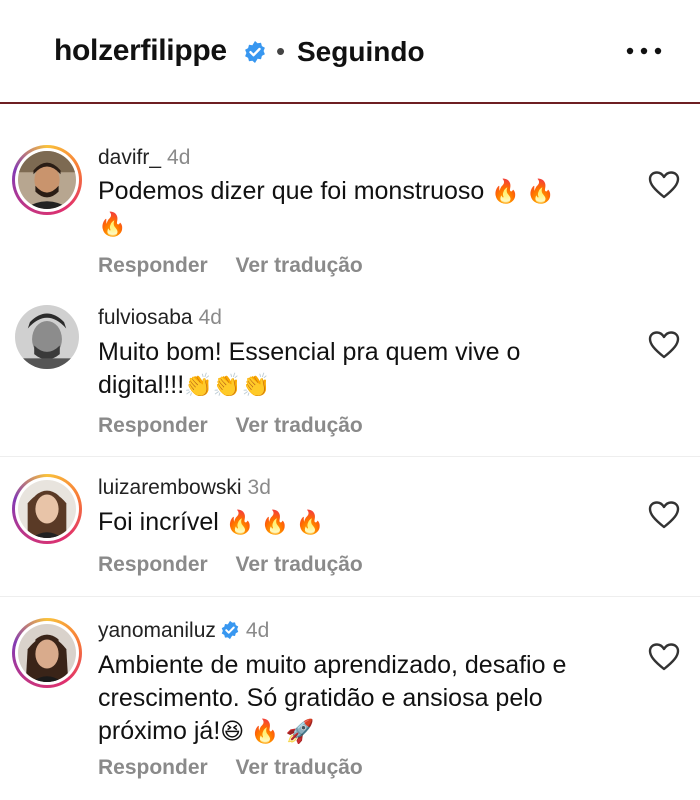 This screenshot has height=800, width=700. Describe the element at coordinates (144, 158) in the screenshot. I see `comment-username: davifr_ 4d` at that location.